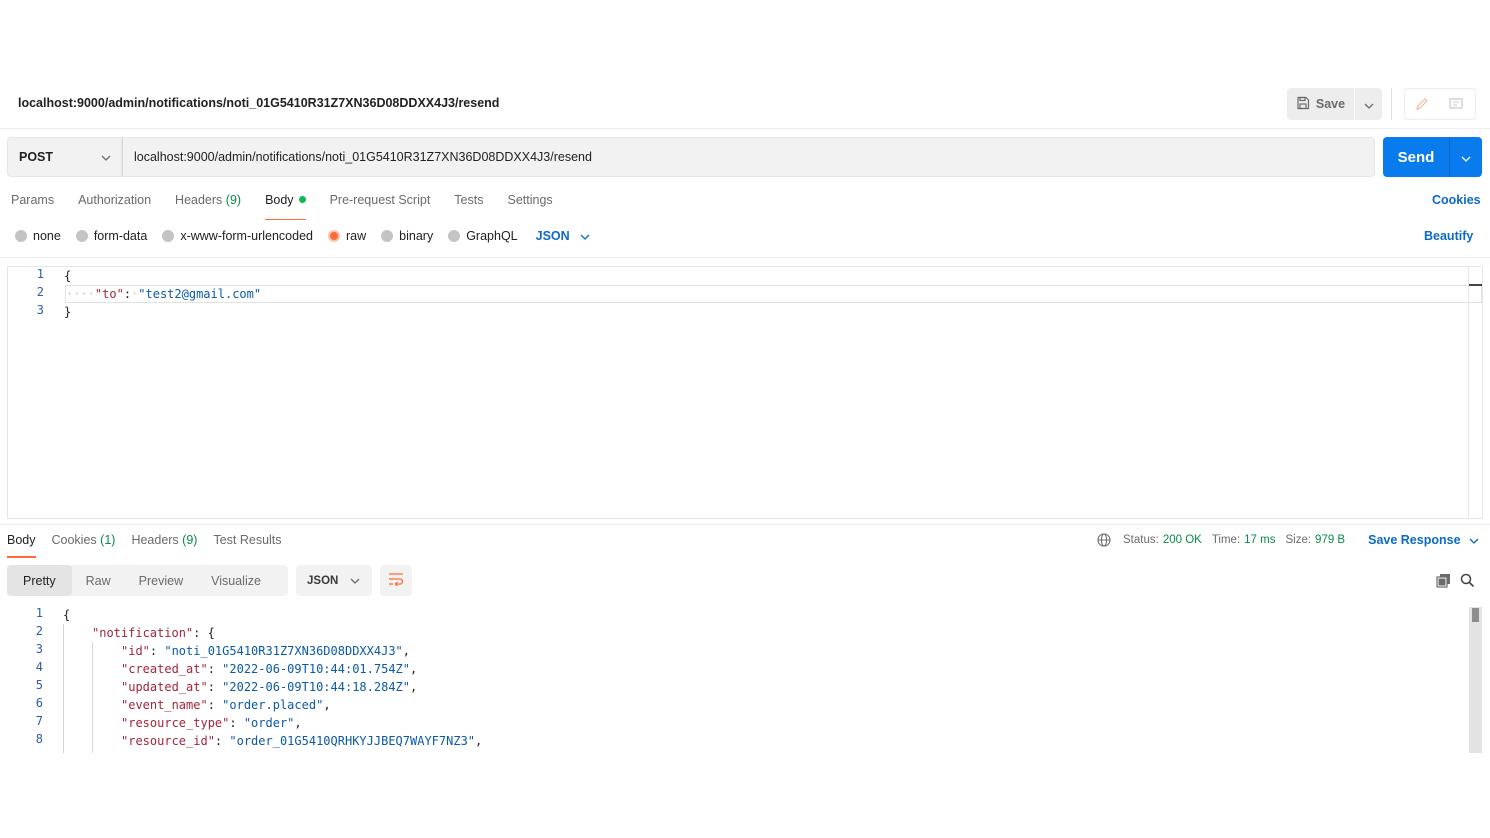 The width and height of the screenshot is (1490, 838). I want to click on json-value: "order_01G5410QRHKYJJBEQ7WAYF7NZ3", so click(352, 741).